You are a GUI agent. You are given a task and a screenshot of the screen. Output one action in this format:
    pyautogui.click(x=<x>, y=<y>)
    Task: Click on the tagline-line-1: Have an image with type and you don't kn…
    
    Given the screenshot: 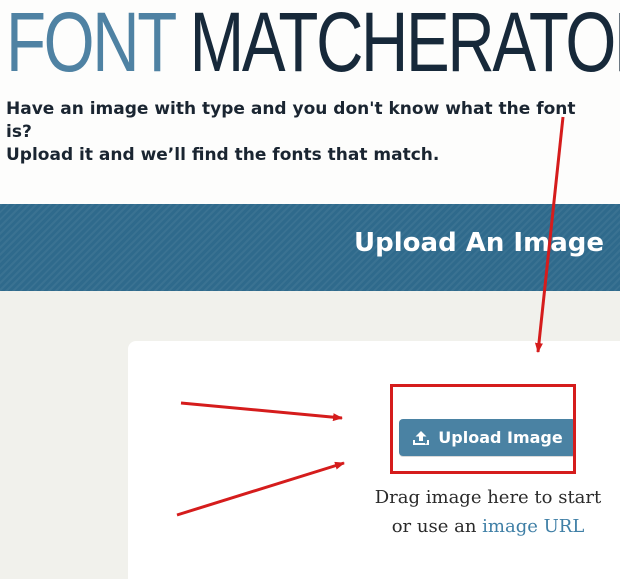 What is the action you would take?
    pyautogui.click(x=291, y=120)
    